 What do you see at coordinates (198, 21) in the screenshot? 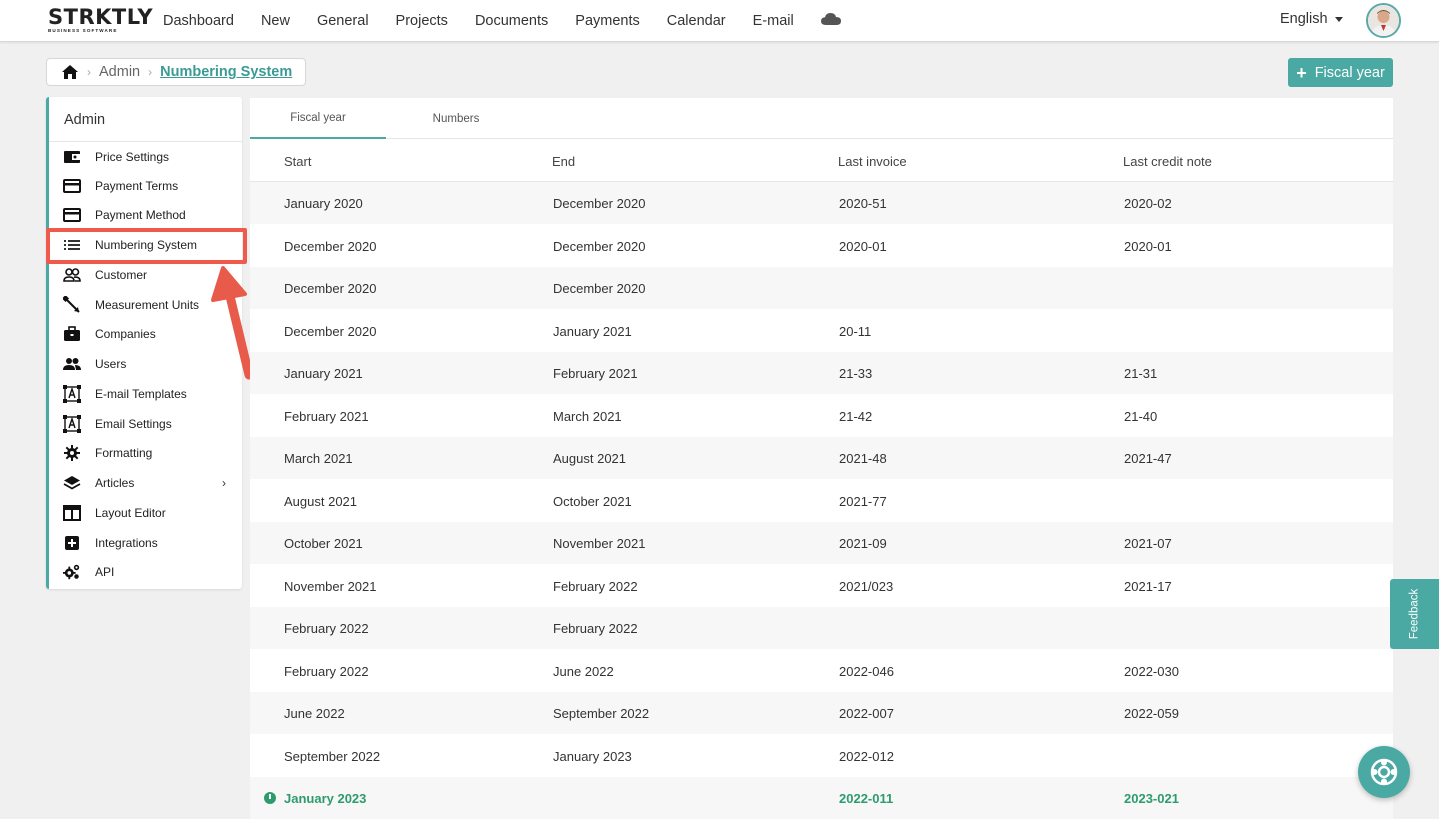
I see `nav-dashboard: Dashboard` at bounding box center [198, 21].